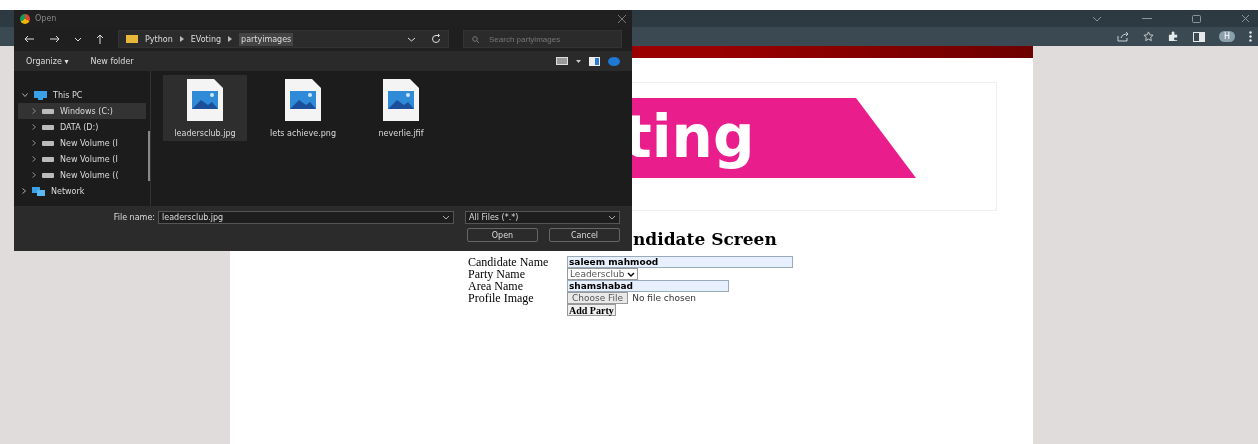 The height and width of the screenshot is (444, 1258). Describe the element at coordinates (29, 39) in the screenshot. I see `back-arrow-icon` at that location.